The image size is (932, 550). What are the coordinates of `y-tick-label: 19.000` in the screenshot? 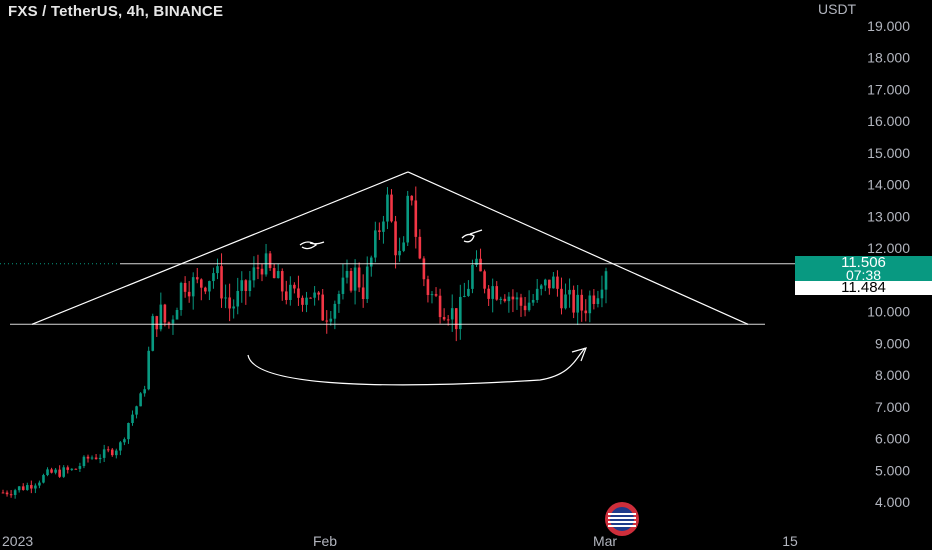 It's located at (888, 26).